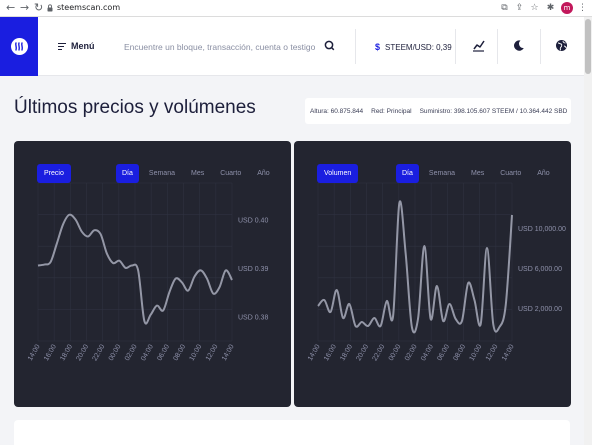 This screenshot has height=445, width=592. I want to click on extensions-icon: ✱, so click(550, 7).